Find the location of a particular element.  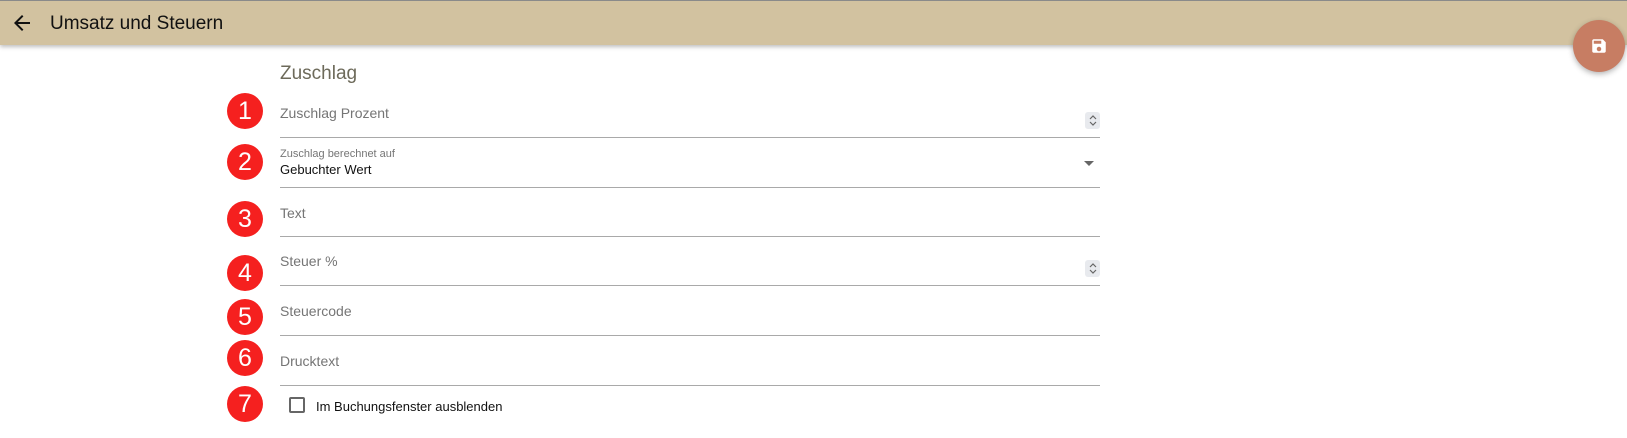

dropdown-arrow-icon is located at coordinates (1089, 163).